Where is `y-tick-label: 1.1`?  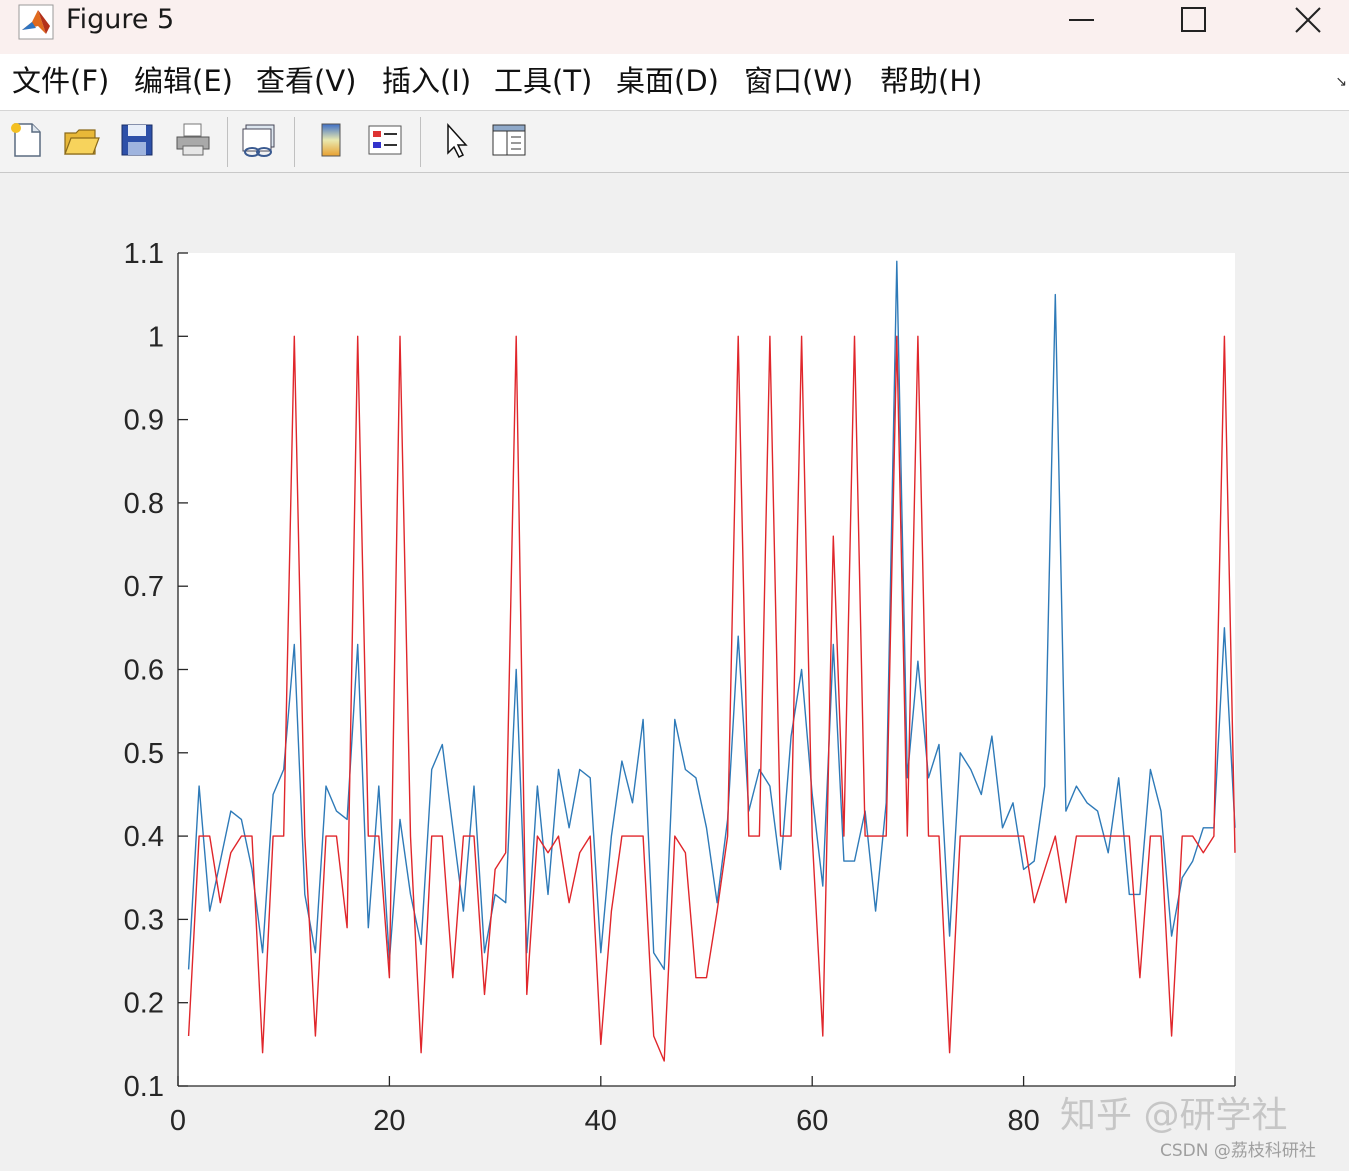 y-tick-label: 1.1 is located at coordinates (144, 254).